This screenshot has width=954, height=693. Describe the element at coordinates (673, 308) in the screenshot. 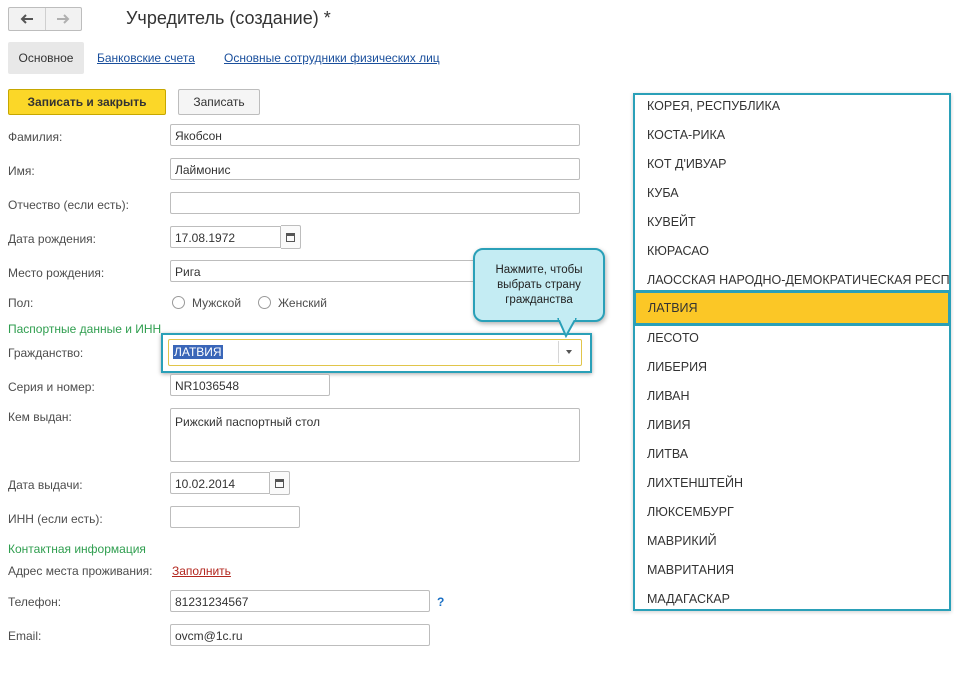

I see `selected-country-label: ЛАТВИЯ` at that location.